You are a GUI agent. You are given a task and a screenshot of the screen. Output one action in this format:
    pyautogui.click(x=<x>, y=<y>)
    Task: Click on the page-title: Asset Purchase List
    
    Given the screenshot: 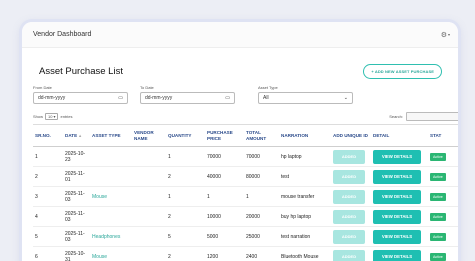 What is the action you would take?
    pyautogui.click(x=81, y=71)
    